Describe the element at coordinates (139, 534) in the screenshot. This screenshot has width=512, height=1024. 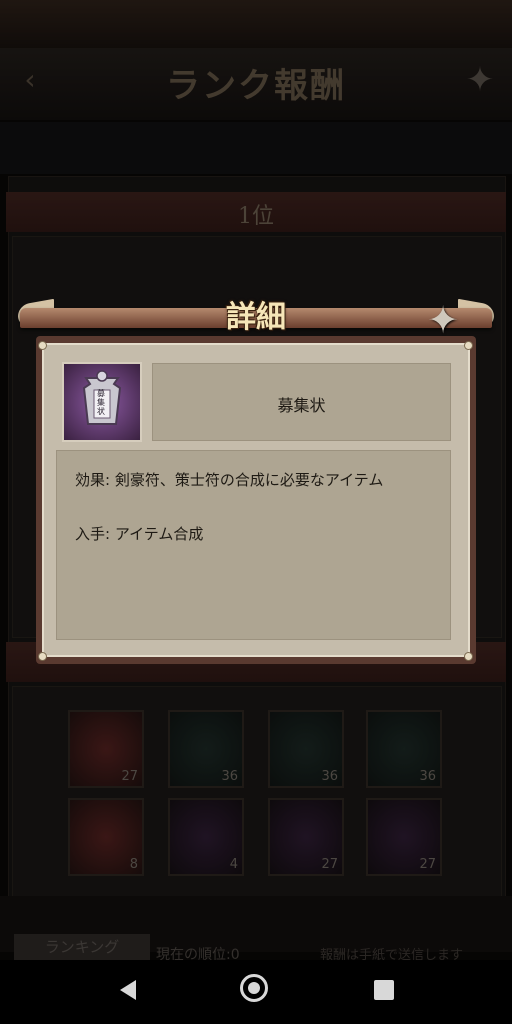
I see `item-source-text: 入手: アイテム合成` at that location.